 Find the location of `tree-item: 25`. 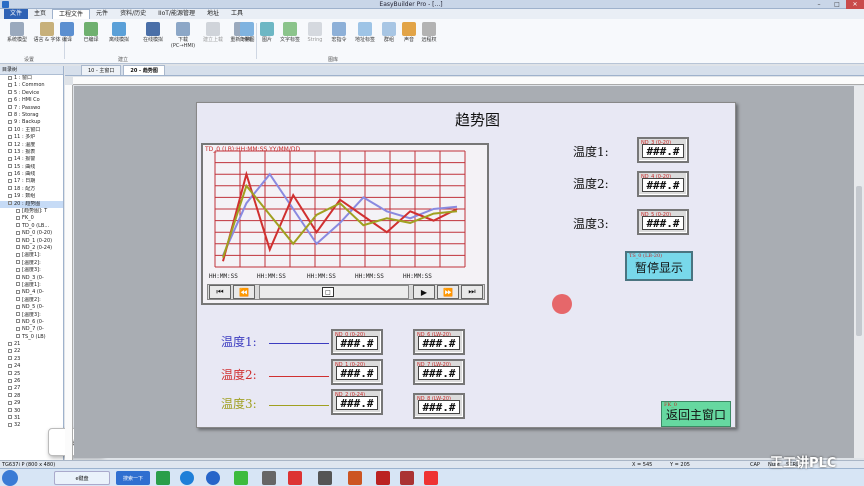

tree-item: 25 is located at coordinates (31, 374).